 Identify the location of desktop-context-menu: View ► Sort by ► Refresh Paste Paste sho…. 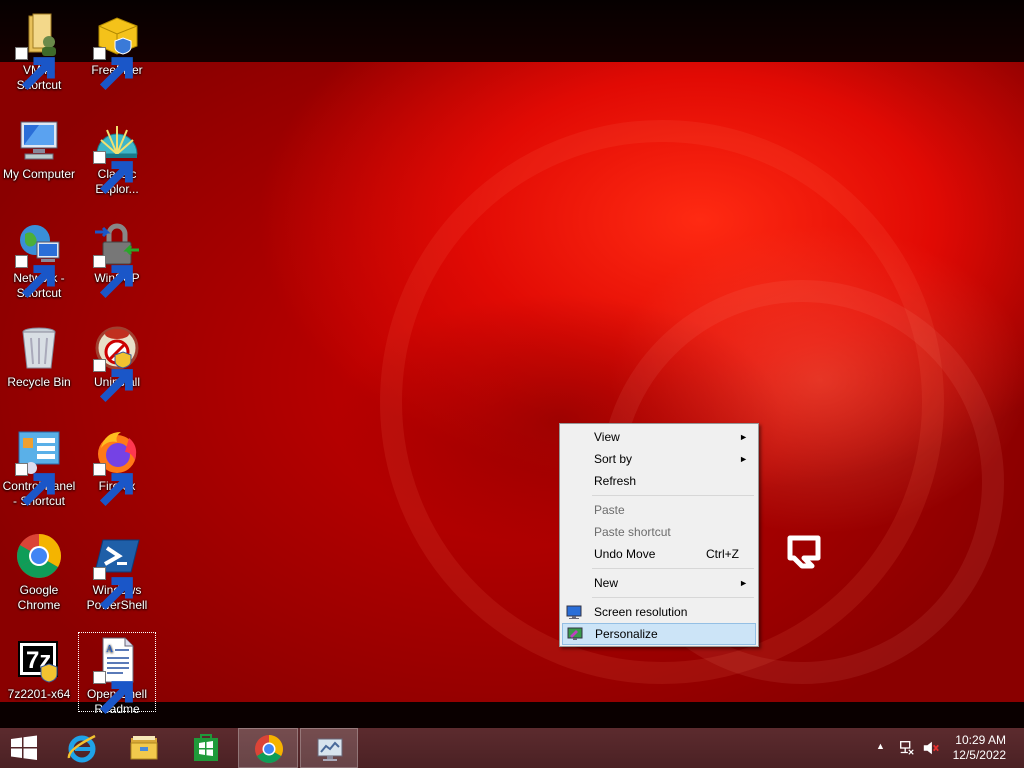
(659, 535).